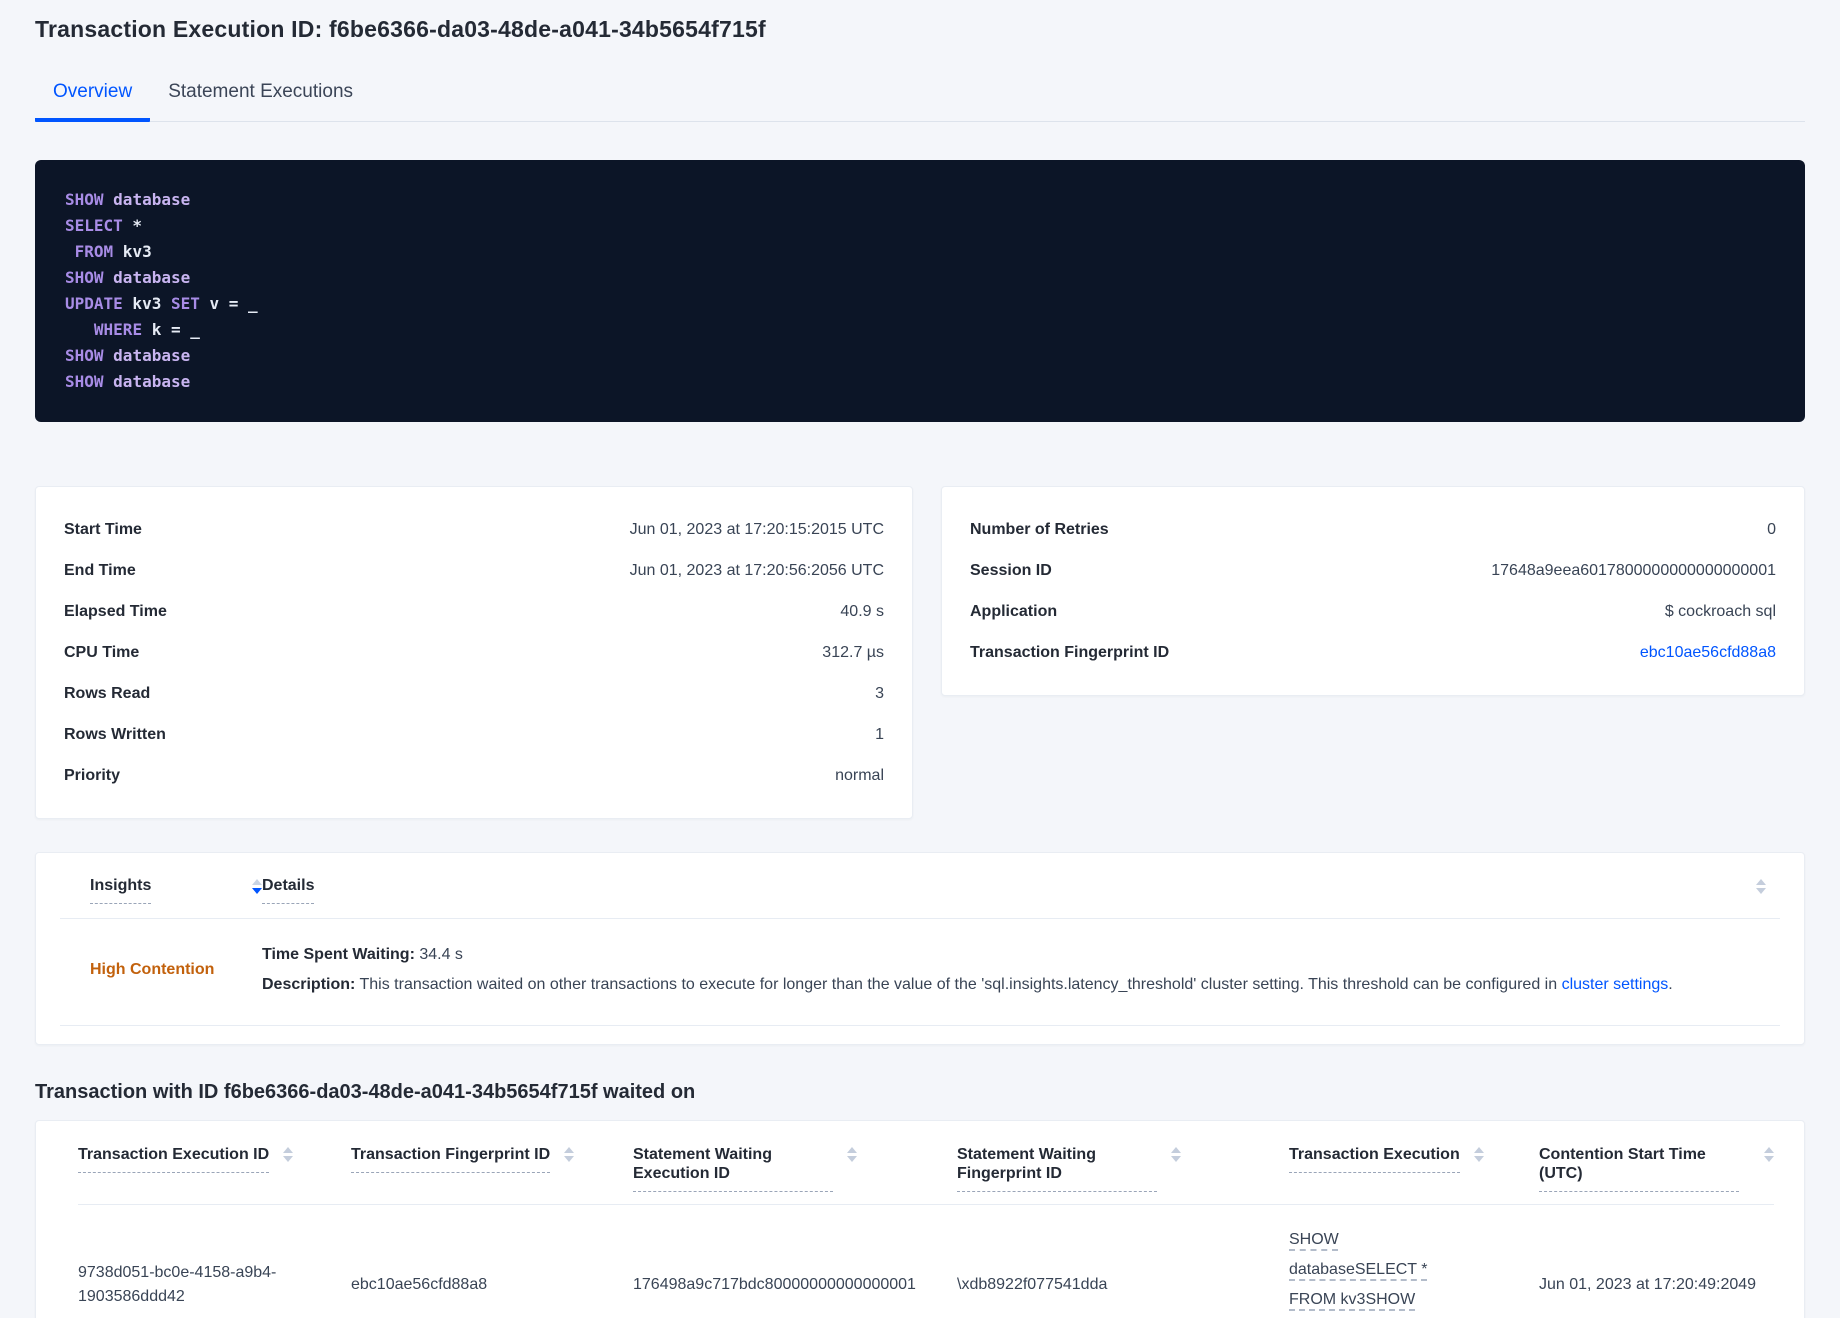 The height and width of the screenshot is (1318, 1840). I want to click on cell-transaction-execution-id: 9738d051-bc0e-4158-a9b4-1903586ddd42, so click(177, 1284).